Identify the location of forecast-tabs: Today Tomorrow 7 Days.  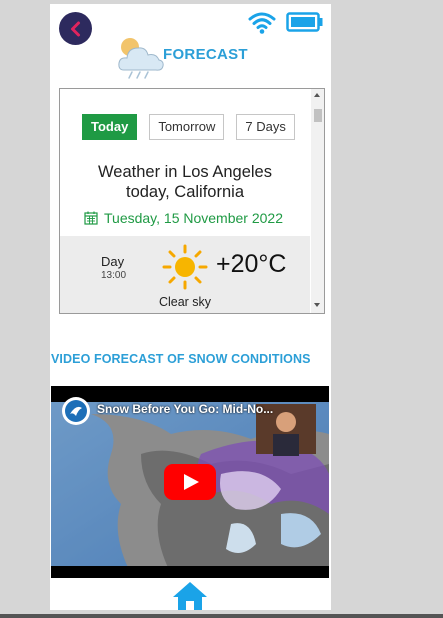
(188, 127).